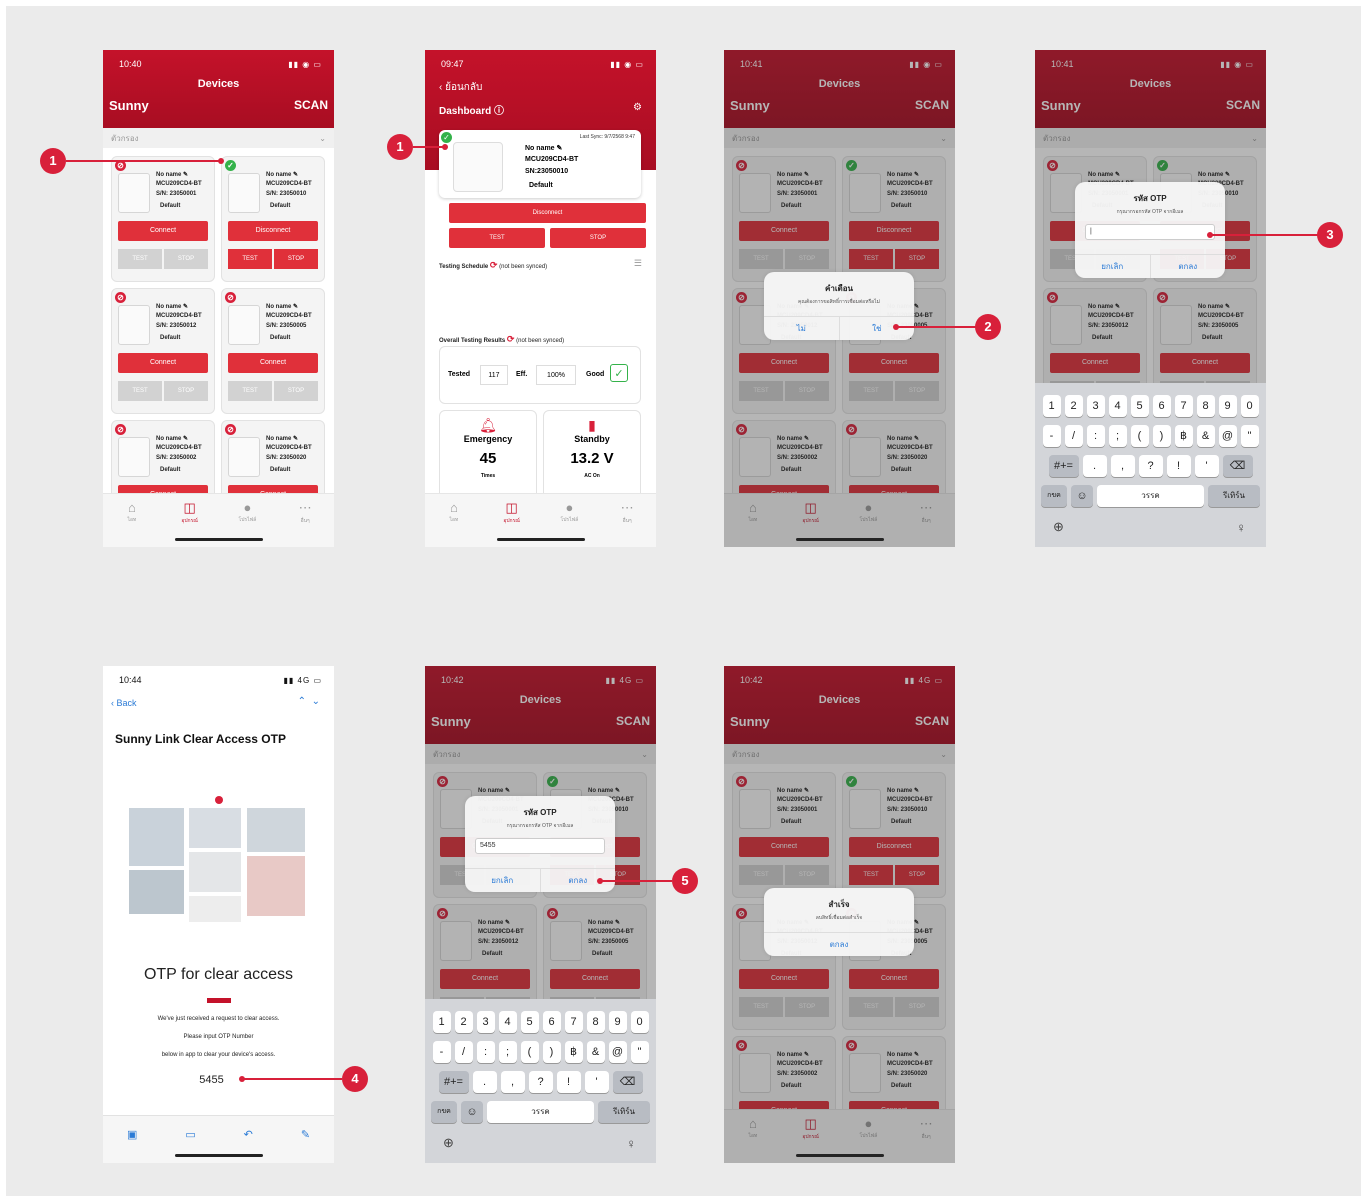 This screenshot has height=1202, width=1367. Describe the element at coordinates (190, 1145) in the screenshot. I see `folder-icon: ▭` at that location.